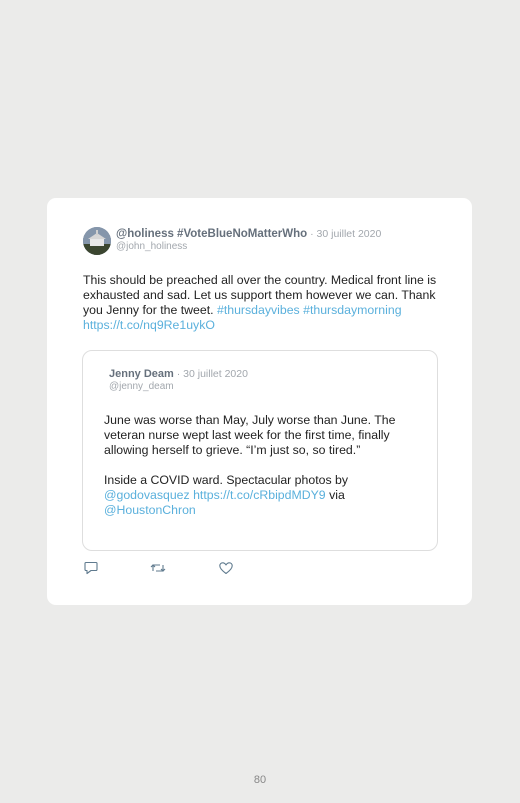 The width and height of the screenshot is (520, 803). I want to click on mention-houstonchron: @HoustonChron, so click(150, 510).